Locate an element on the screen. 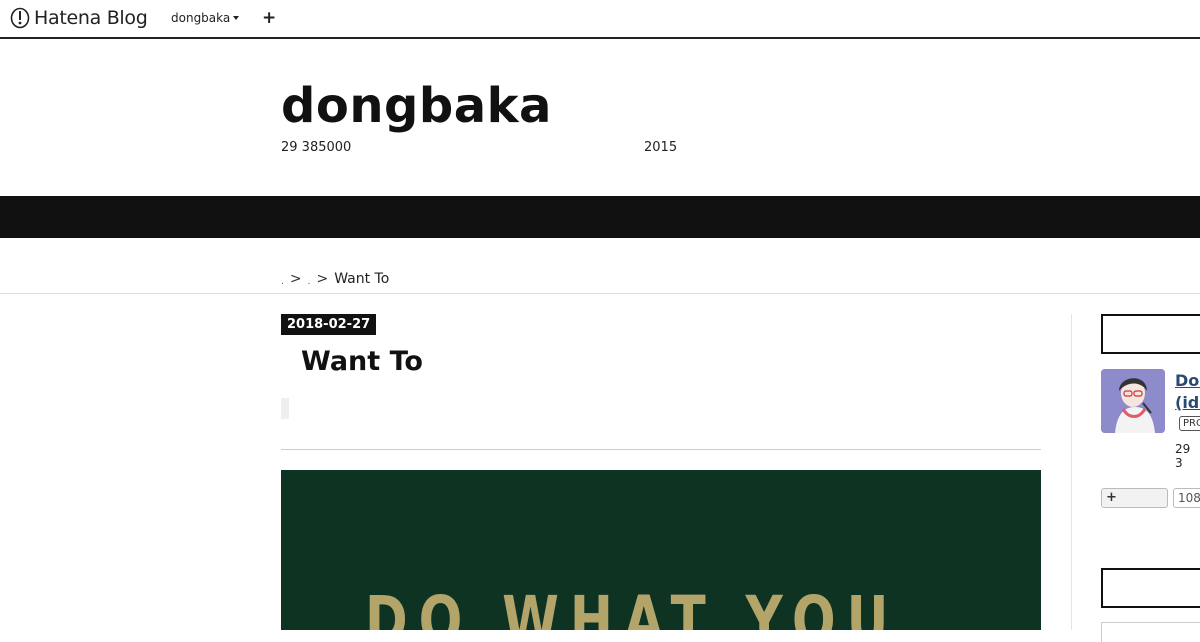 The height and width of the screenshot is (642, 1200). follow-button: + is located at coordinates (1134, 498).